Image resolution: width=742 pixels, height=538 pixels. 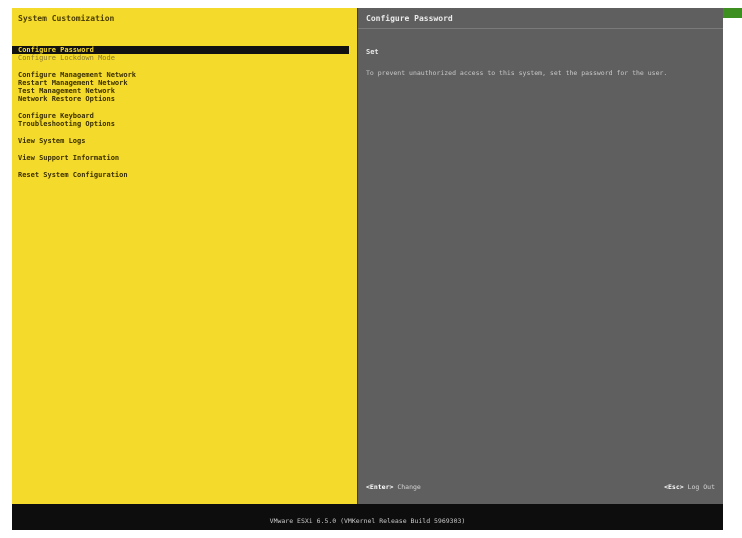 What do you see at coordinates (180, 116) in the screenshot?
I see `menu-item-configure-keyboard: Configure Keyboard` at bounding box center [180, 116].